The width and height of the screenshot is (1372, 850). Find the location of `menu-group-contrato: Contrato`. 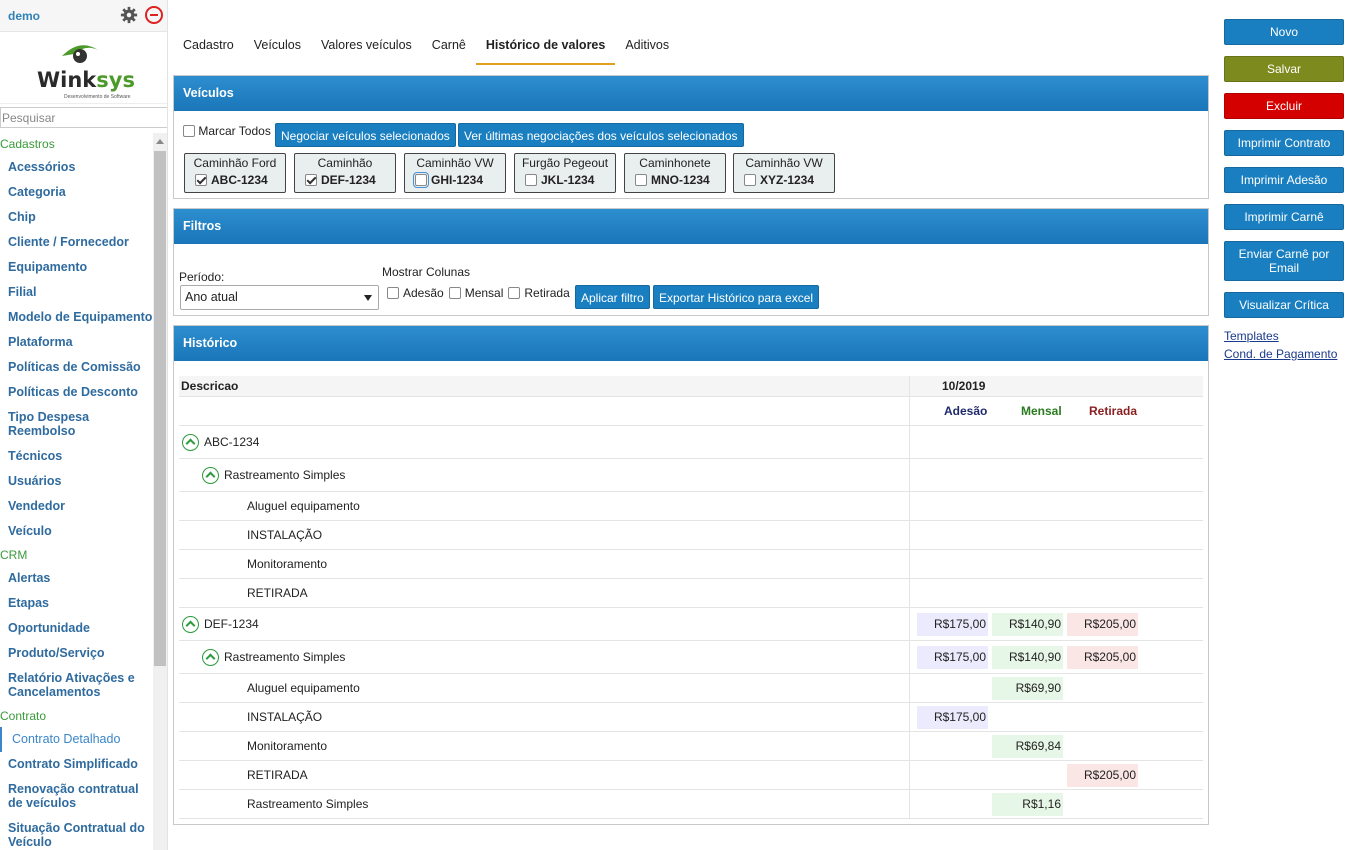

menu-group-contrato: Contrato is located at coordinates (76, 716).